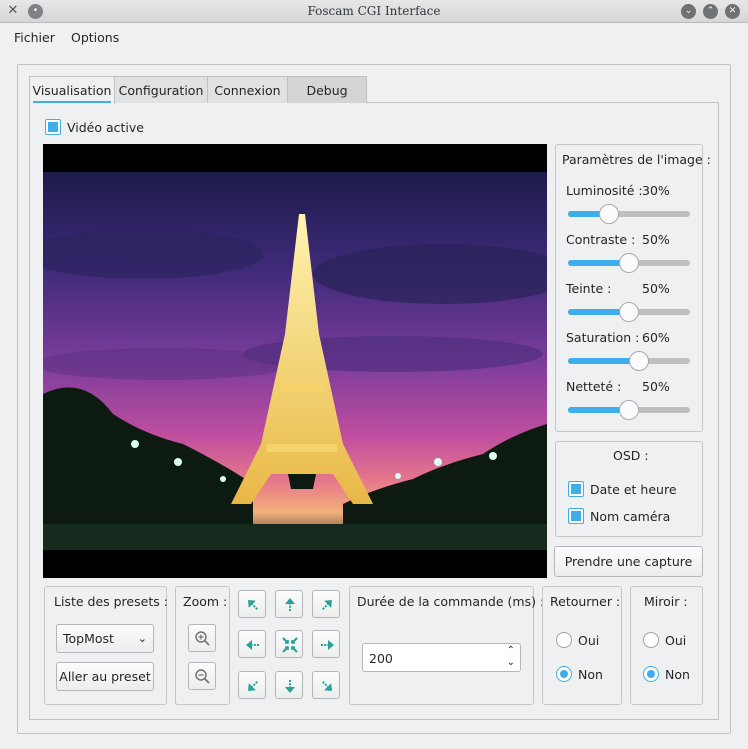  What do you see at coordinates (629, 214) in the screenshot?
I see `luminosite-slider` at bounding box center [629, 214].